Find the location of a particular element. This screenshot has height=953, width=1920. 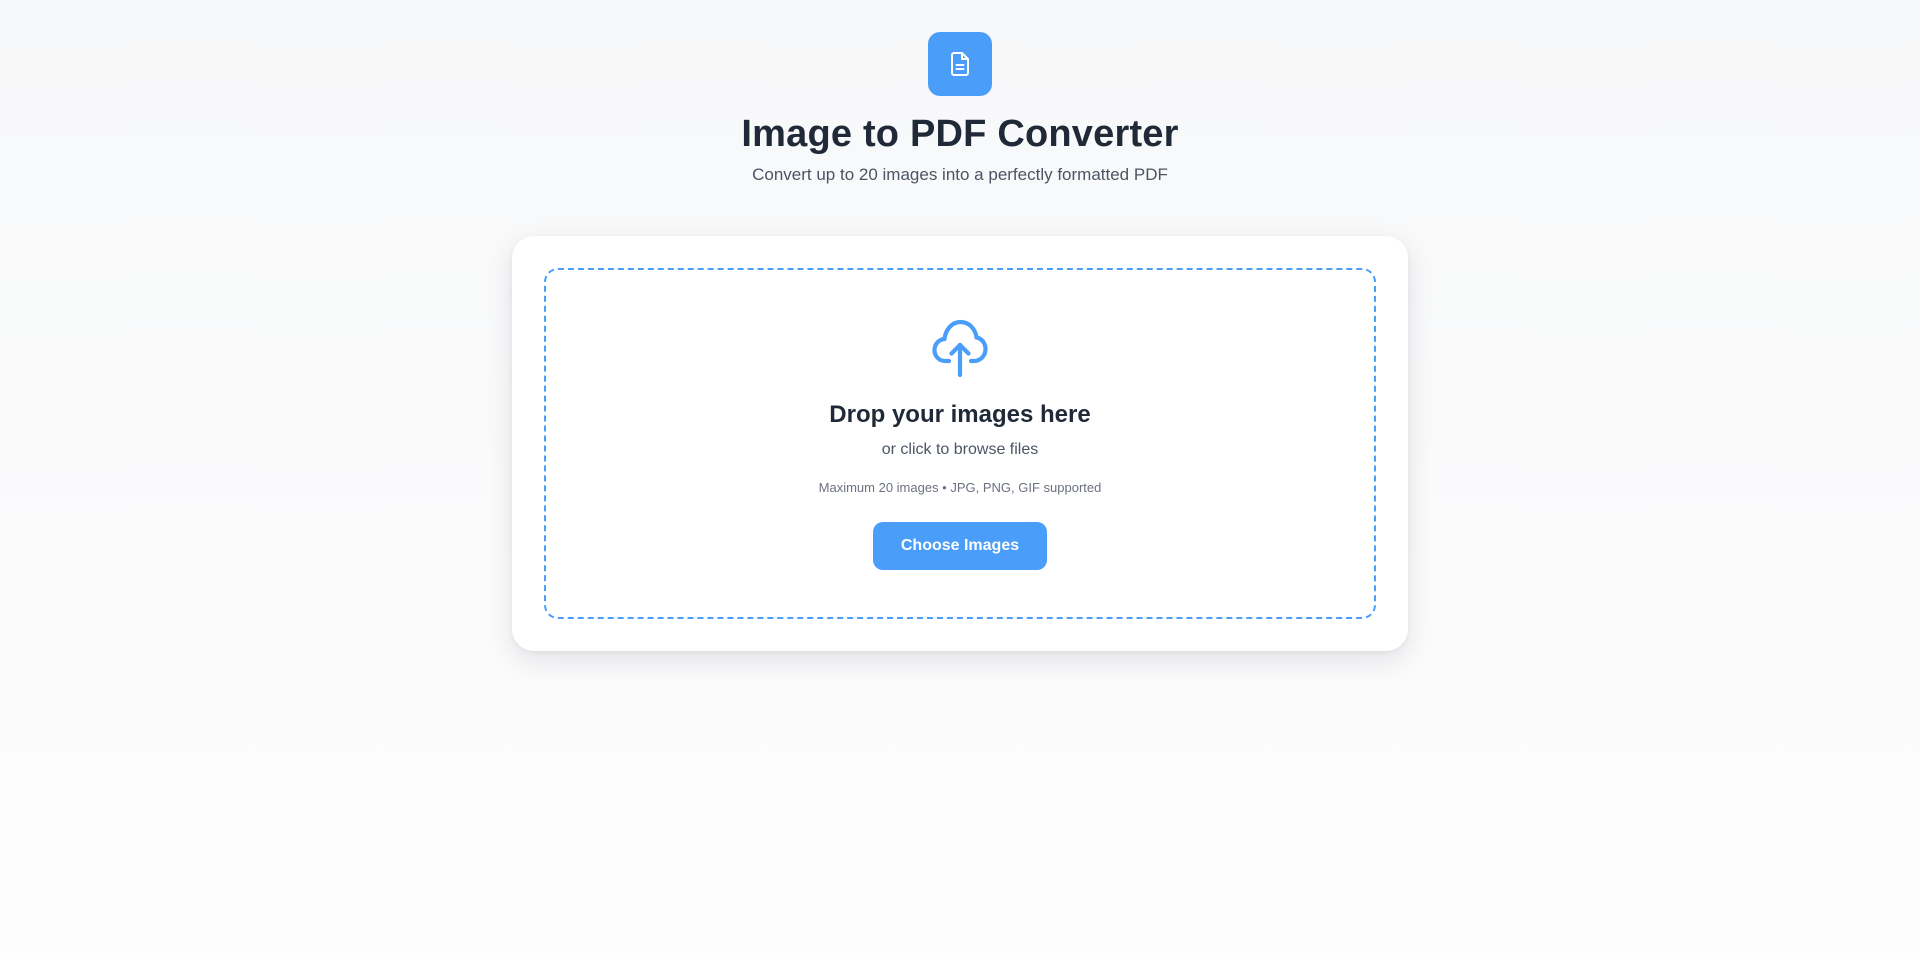

cloud-upload-icon is located at coordinates (960, 348).